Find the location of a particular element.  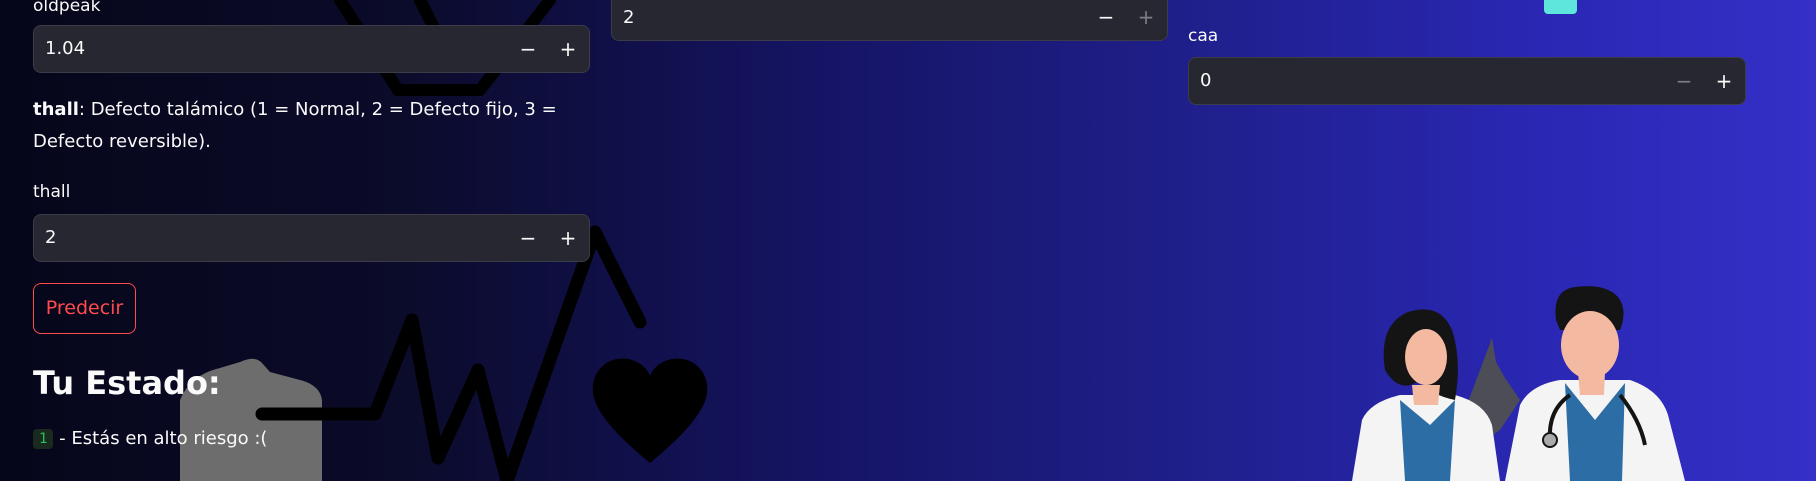

predict-button: Predecir is located at coordinates (84, 308).